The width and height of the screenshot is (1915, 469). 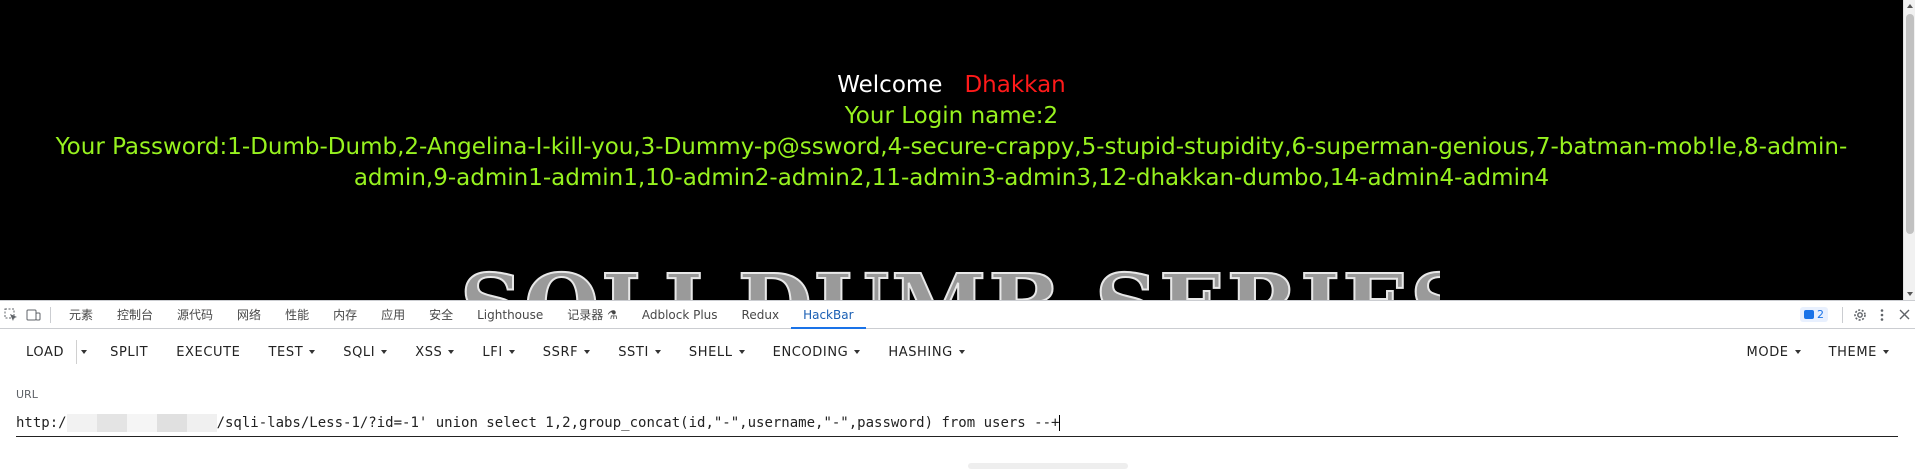 I want to click on ssti-label: SSTI, so click(x=633, y=352).